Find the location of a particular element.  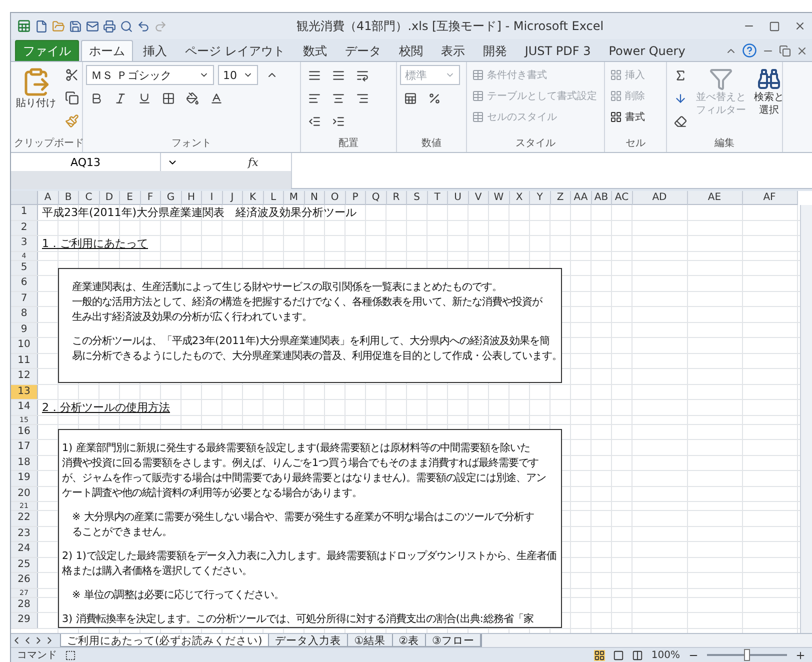

column-header: O is located at coordinates (335, 198).